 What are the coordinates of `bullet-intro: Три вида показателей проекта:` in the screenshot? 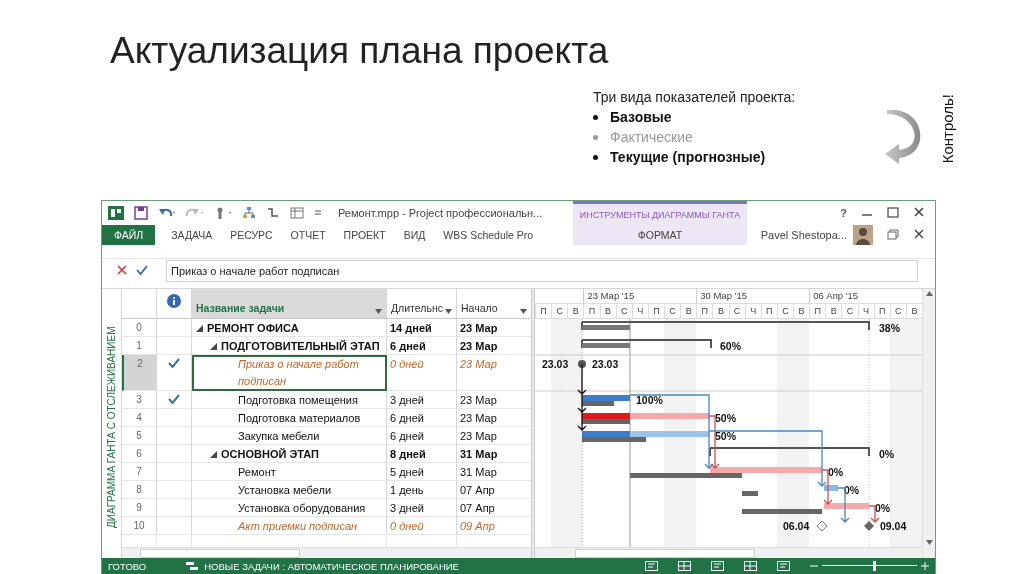 It's located at (695, 97).